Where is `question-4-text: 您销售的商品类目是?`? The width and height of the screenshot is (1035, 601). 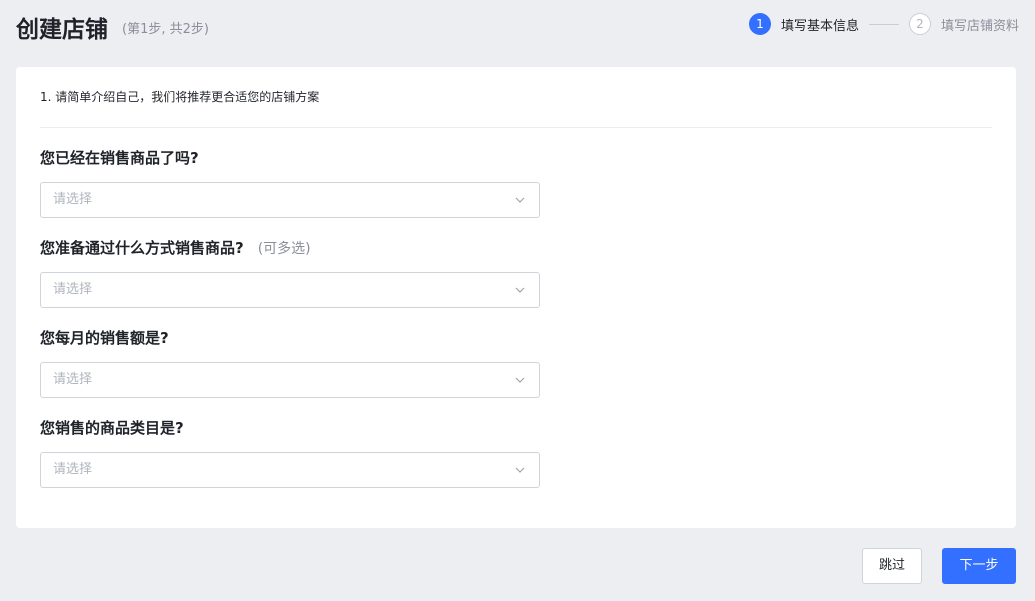 question-4-text: 您销售的商品类目是? is located at coordinates (112, 428).